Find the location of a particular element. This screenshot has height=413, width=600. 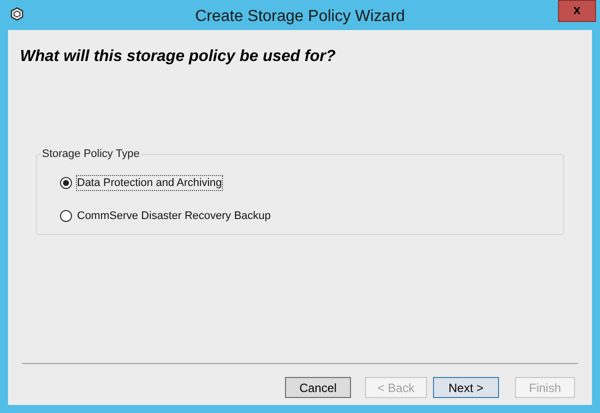

close-button: x is located at coordinates (577, 11).